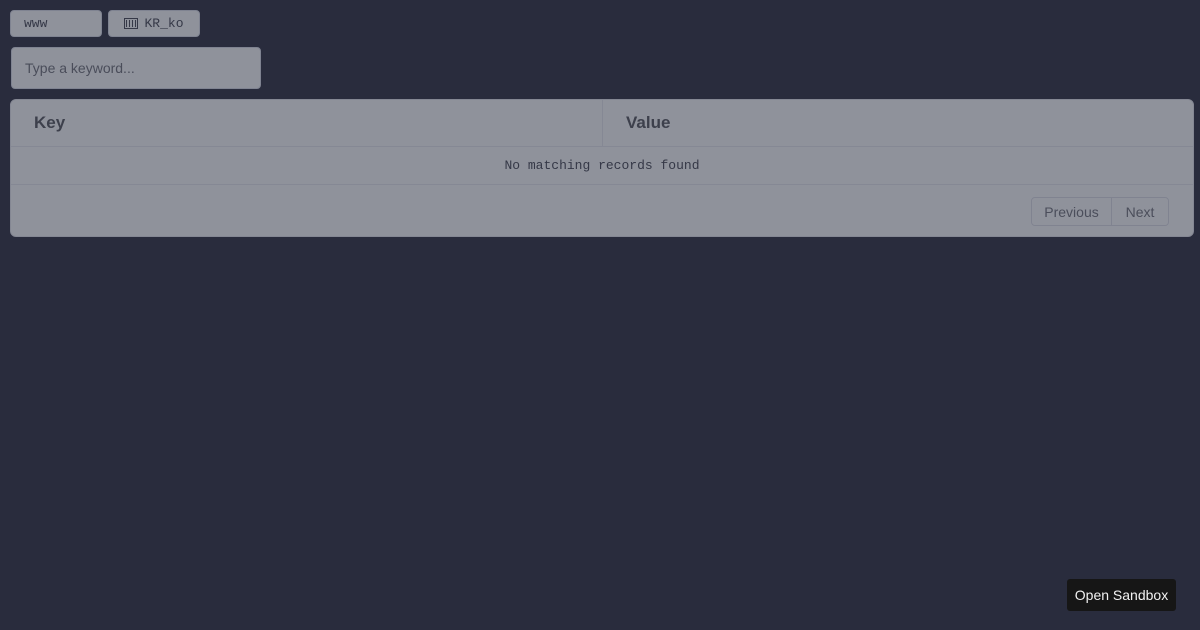 Image resolution: width=1200 pixels, height=630 pixels. Describe the element at coordinates (1121, 595) in the screenshot. I see `open-sandbox-button: Open Sandbox` at that location.